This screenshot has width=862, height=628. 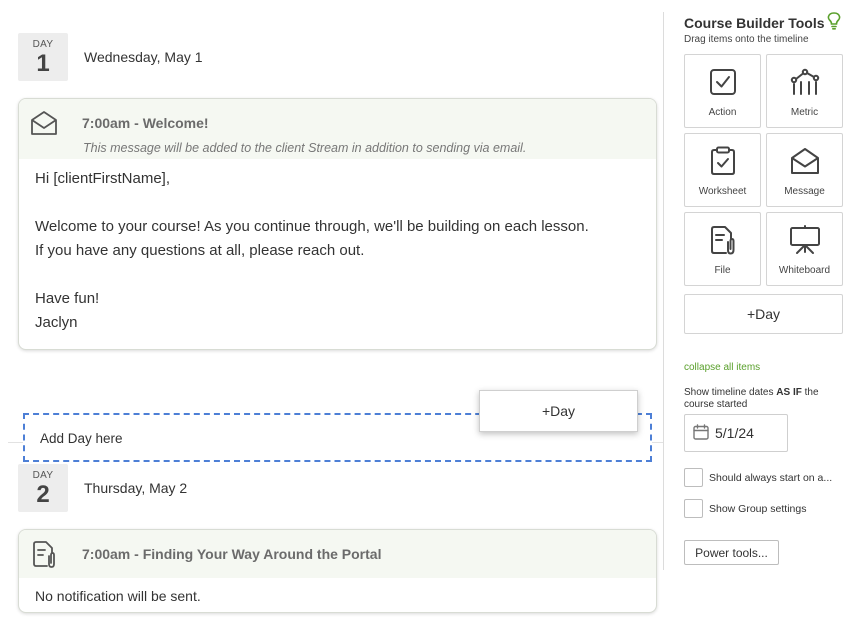 I want to click on add-day-tool: +Day, so click(x=763, y=314).